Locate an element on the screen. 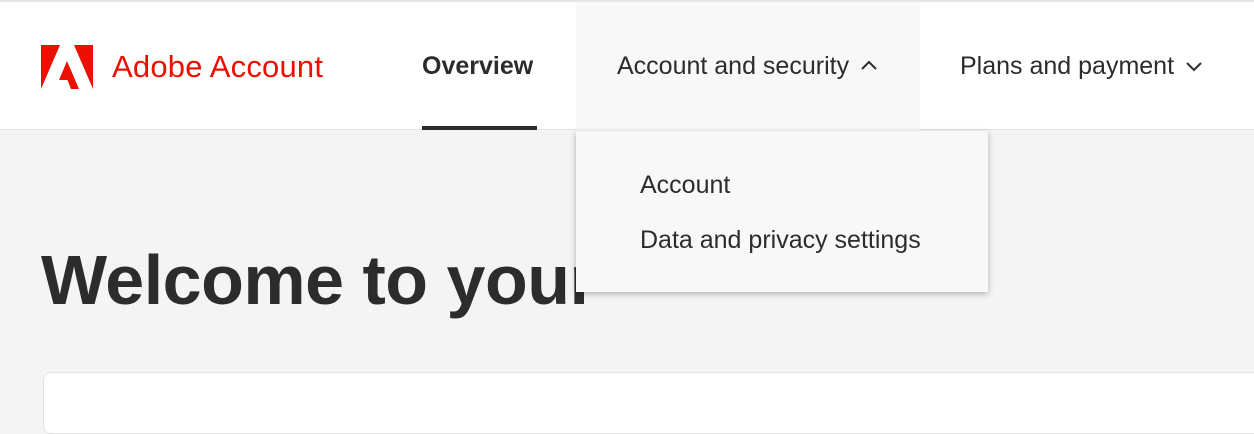  account-security-dropdown: Account Data and privacy settings is located at coordinates (782, 211).